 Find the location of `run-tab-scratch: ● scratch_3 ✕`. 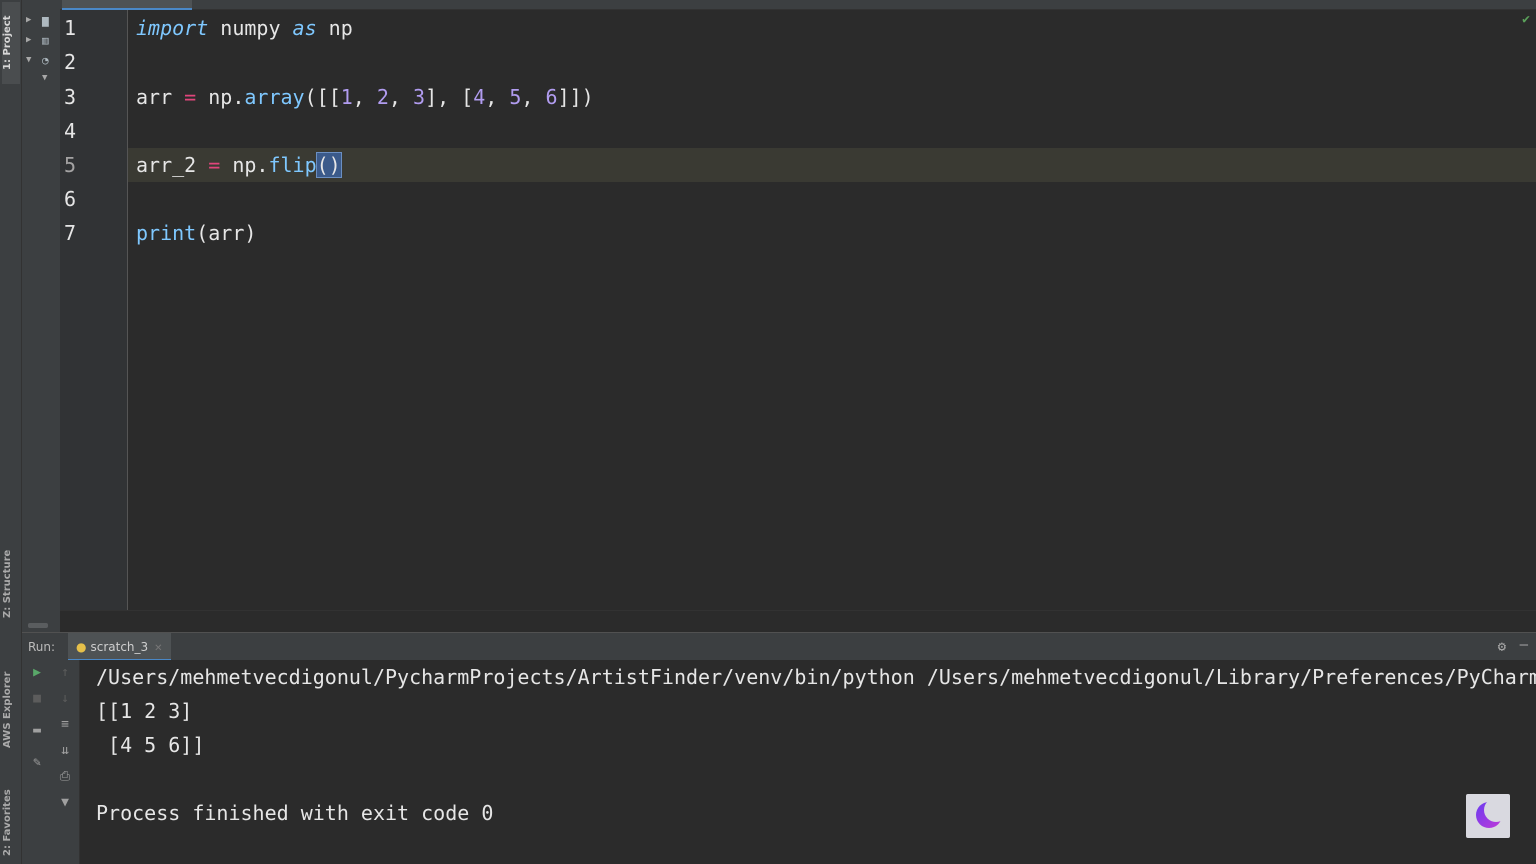

run-tab-scratch: ● scratch_3 ✕ is located at coordinates (119, 647).